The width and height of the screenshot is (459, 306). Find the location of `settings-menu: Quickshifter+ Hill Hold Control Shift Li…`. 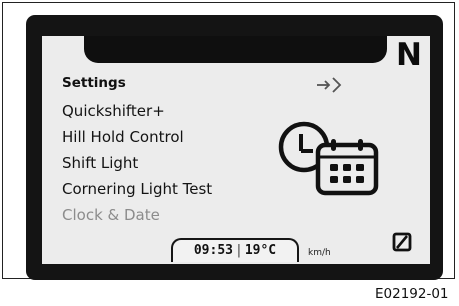

settings-menu: Quickshifter+ Hill Hold Control Shift Li… is located at coordinates (137, 163).